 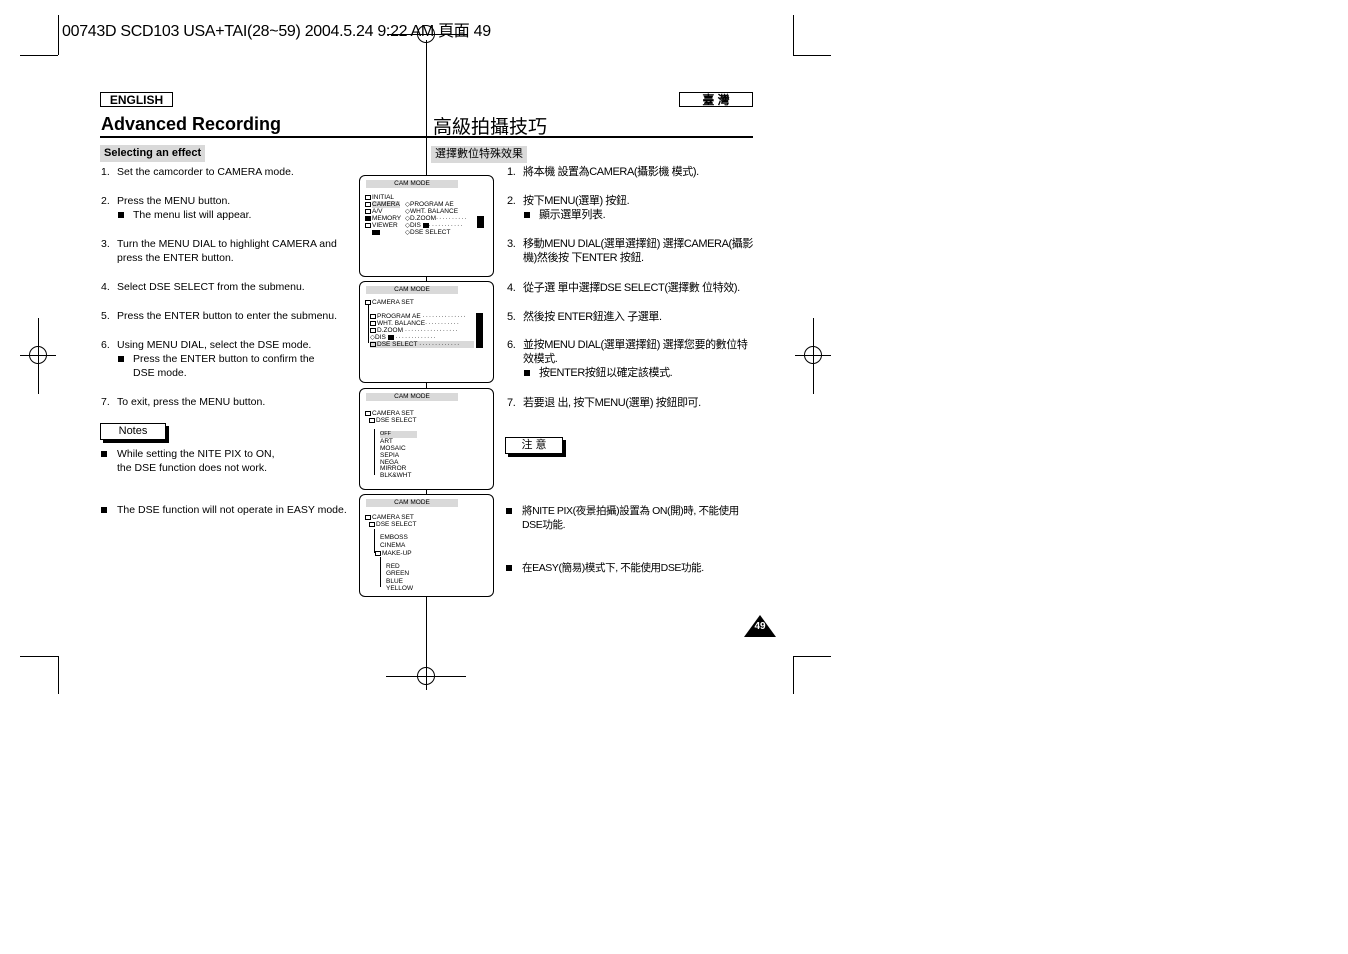 I want to click on dse-option: CINEMA, so click(x=393, y=545).